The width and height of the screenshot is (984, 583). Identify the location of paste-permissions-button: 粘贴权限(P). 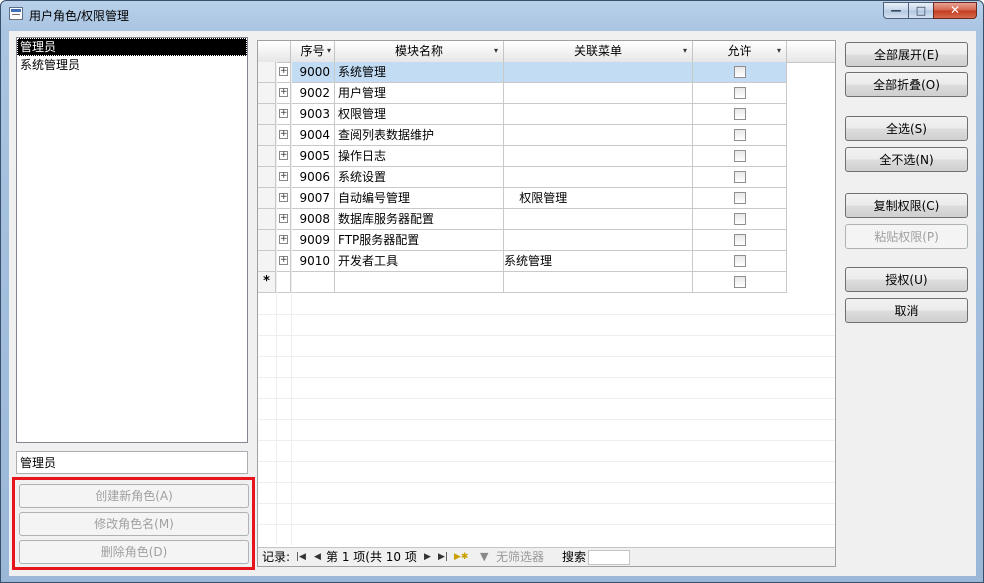
(906, 236).